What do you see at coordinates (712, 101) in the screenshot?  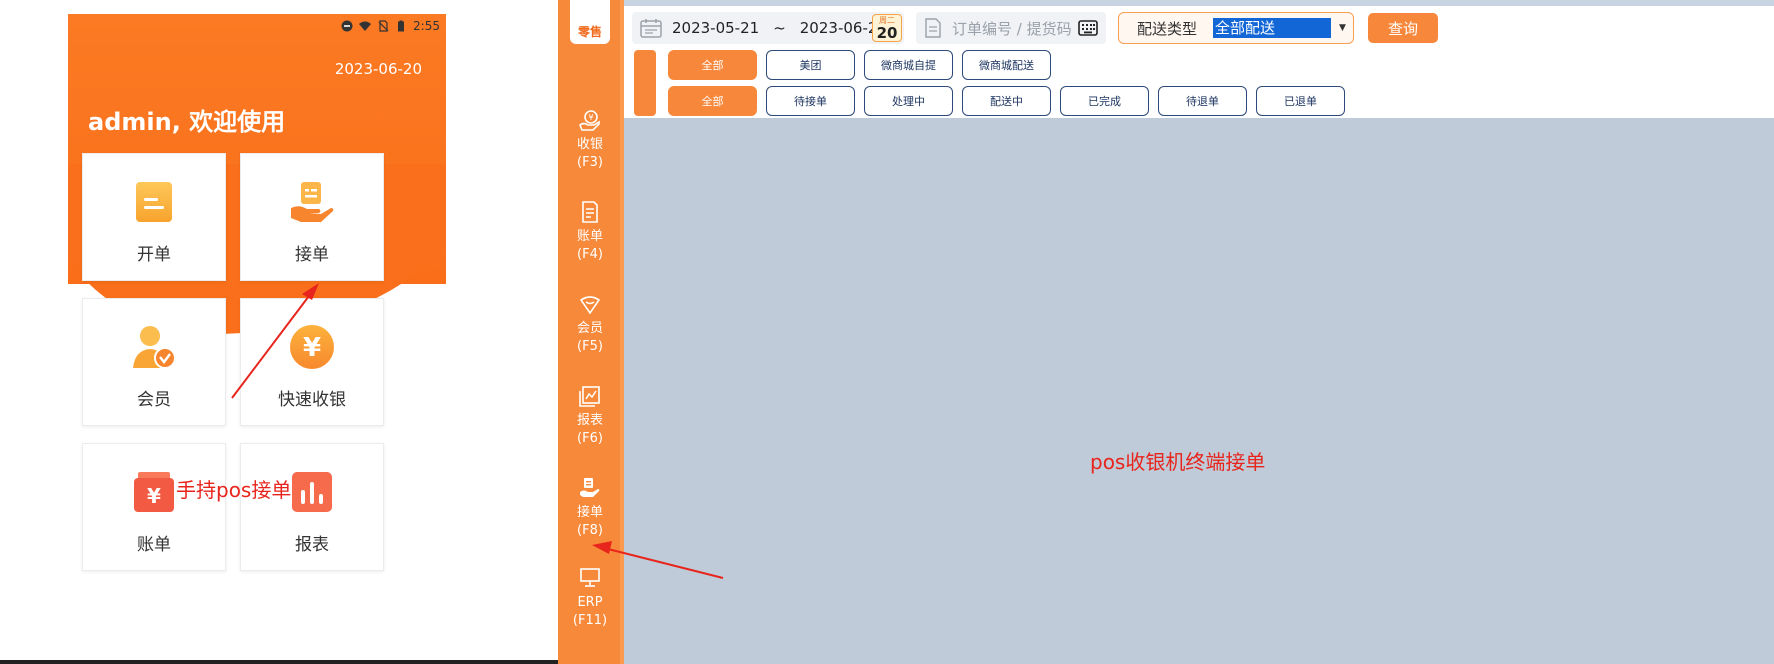 I see `status-chip-all: 全部` at bounding box center [712, 101].